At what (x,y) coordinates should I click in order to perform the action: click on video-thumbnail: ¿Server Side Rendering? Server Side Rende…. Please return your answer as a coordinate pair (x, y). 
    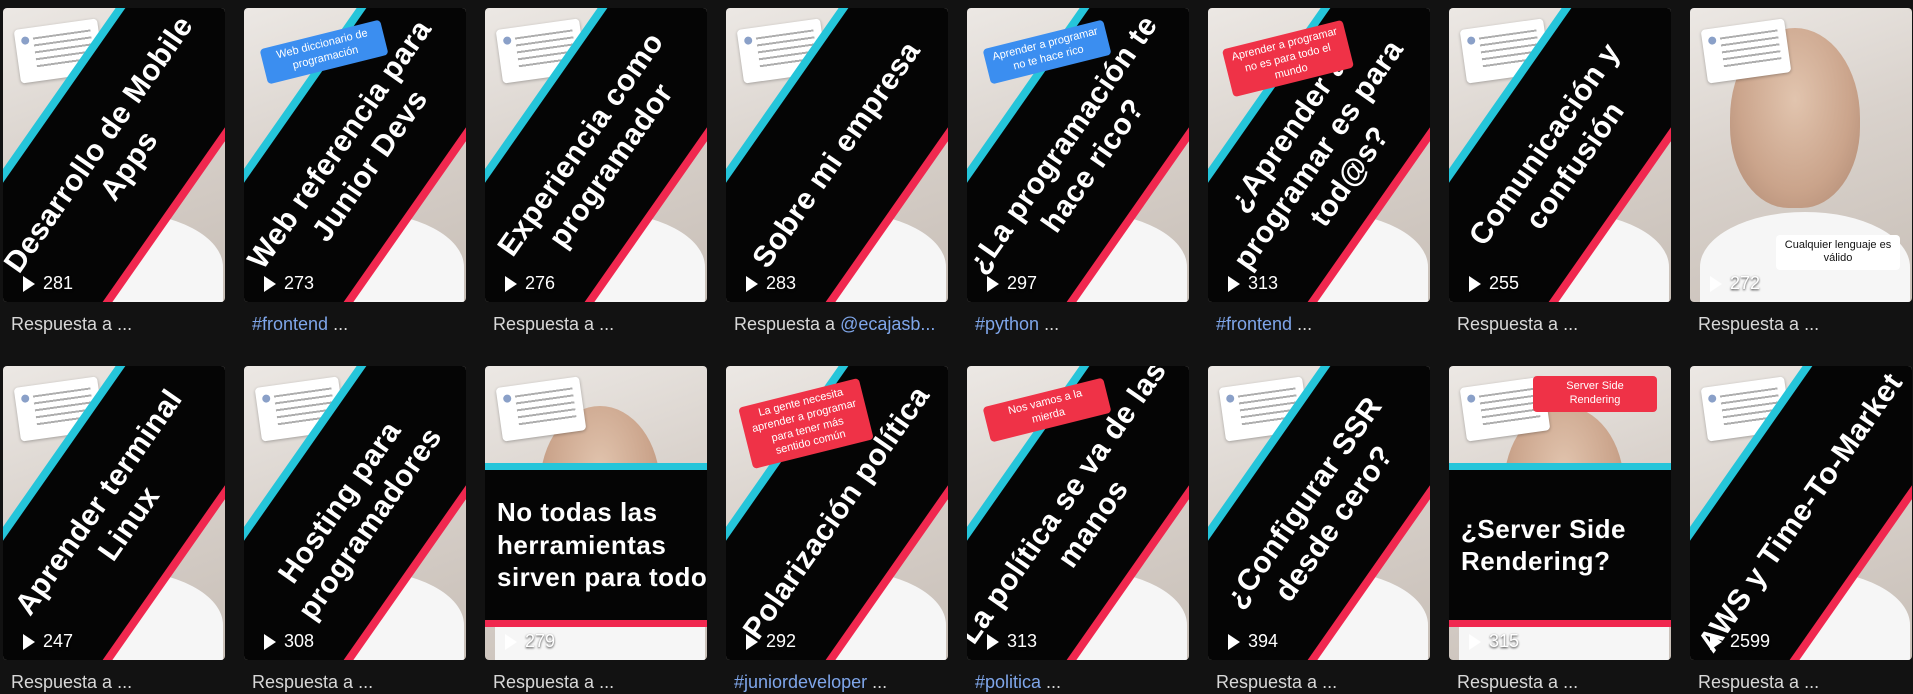
    Looking at the image, I should click on (1560, 513).